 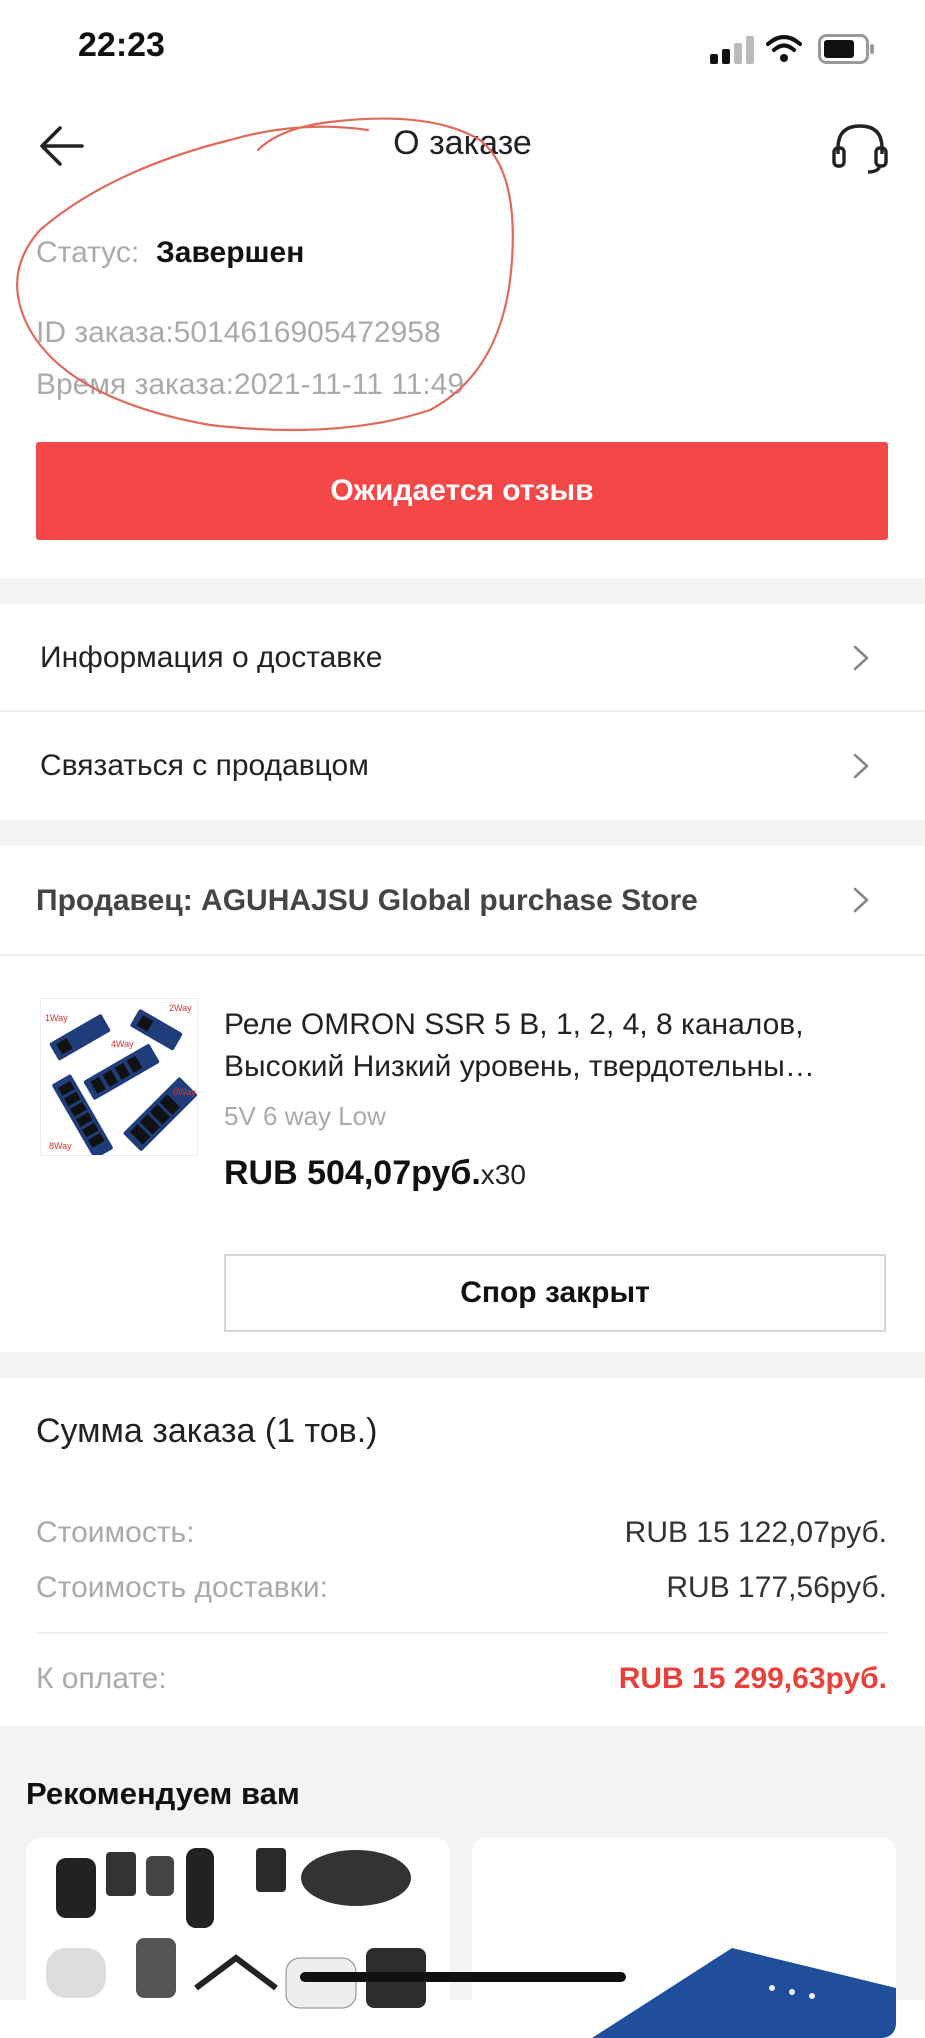 What do you see at coordinates (180, 1008) in the screenshot?
I see `board-label-2way: 2Way` at bounding box center [180, 1008].